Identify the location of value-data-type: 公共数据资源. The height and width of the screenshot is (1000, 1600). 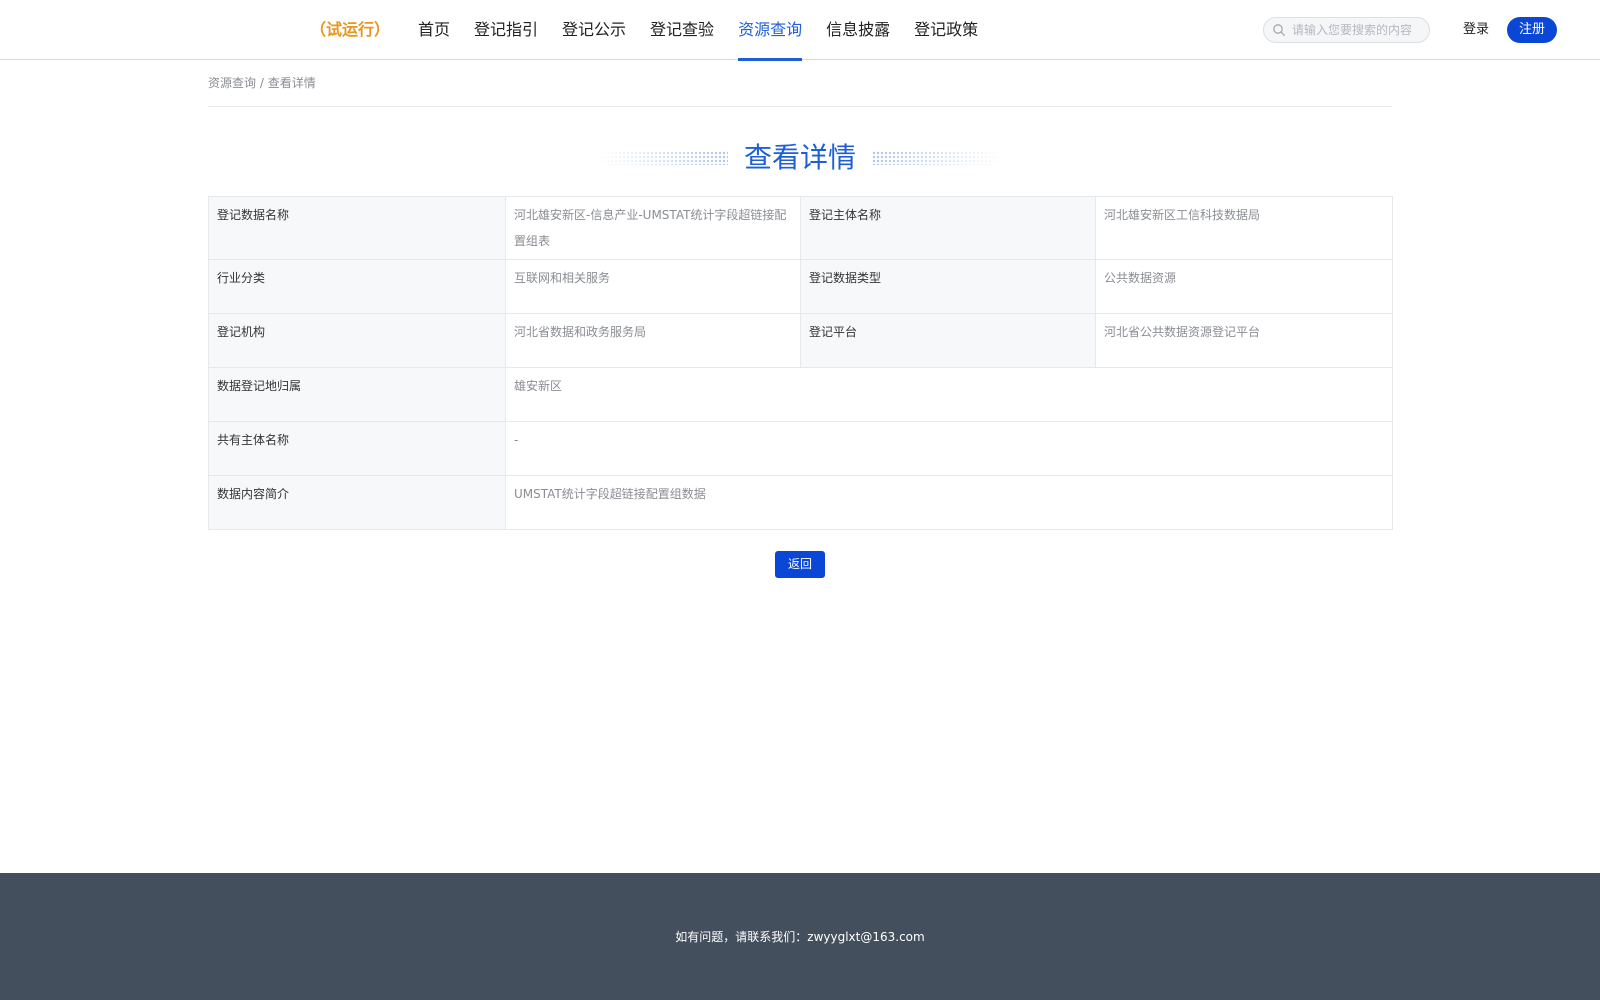
(1244, 286).